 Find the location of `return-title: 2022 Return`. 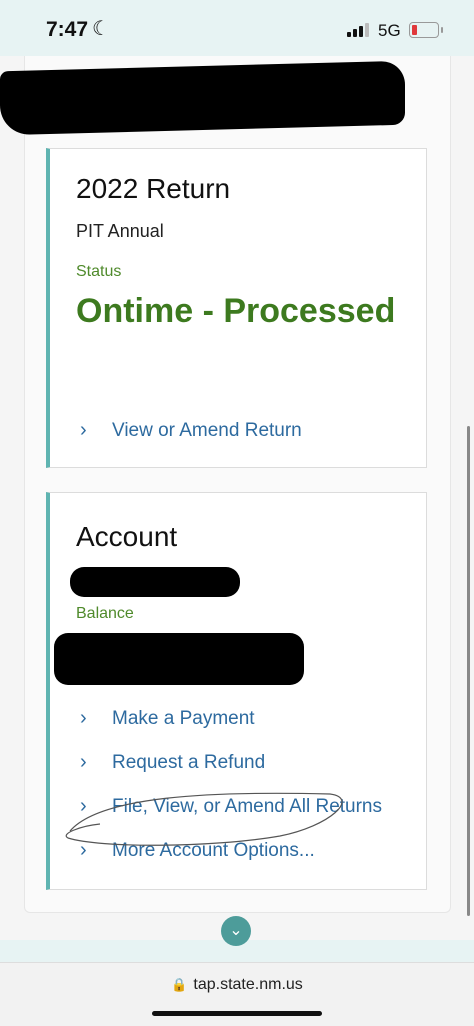

return-title: 2022 Return is located at coordinates (153, 188).